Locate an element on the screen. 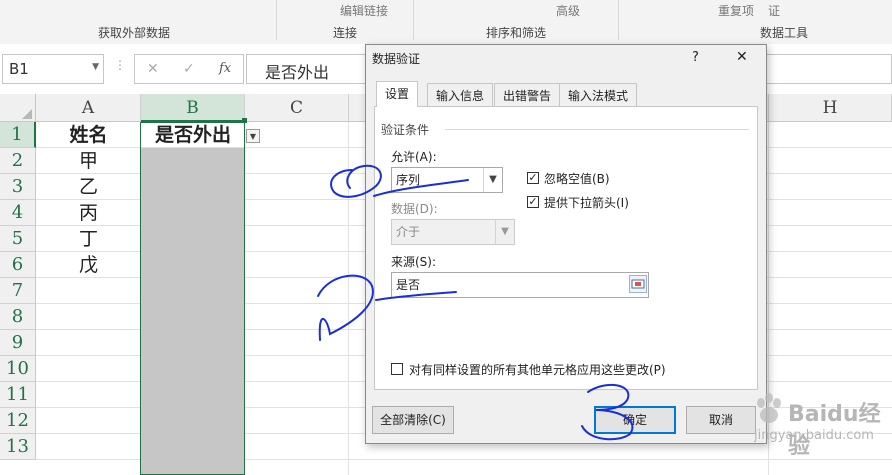 The image size is (892, 475). dialog-title: 数据验证 is located at coordinates (396, 59).